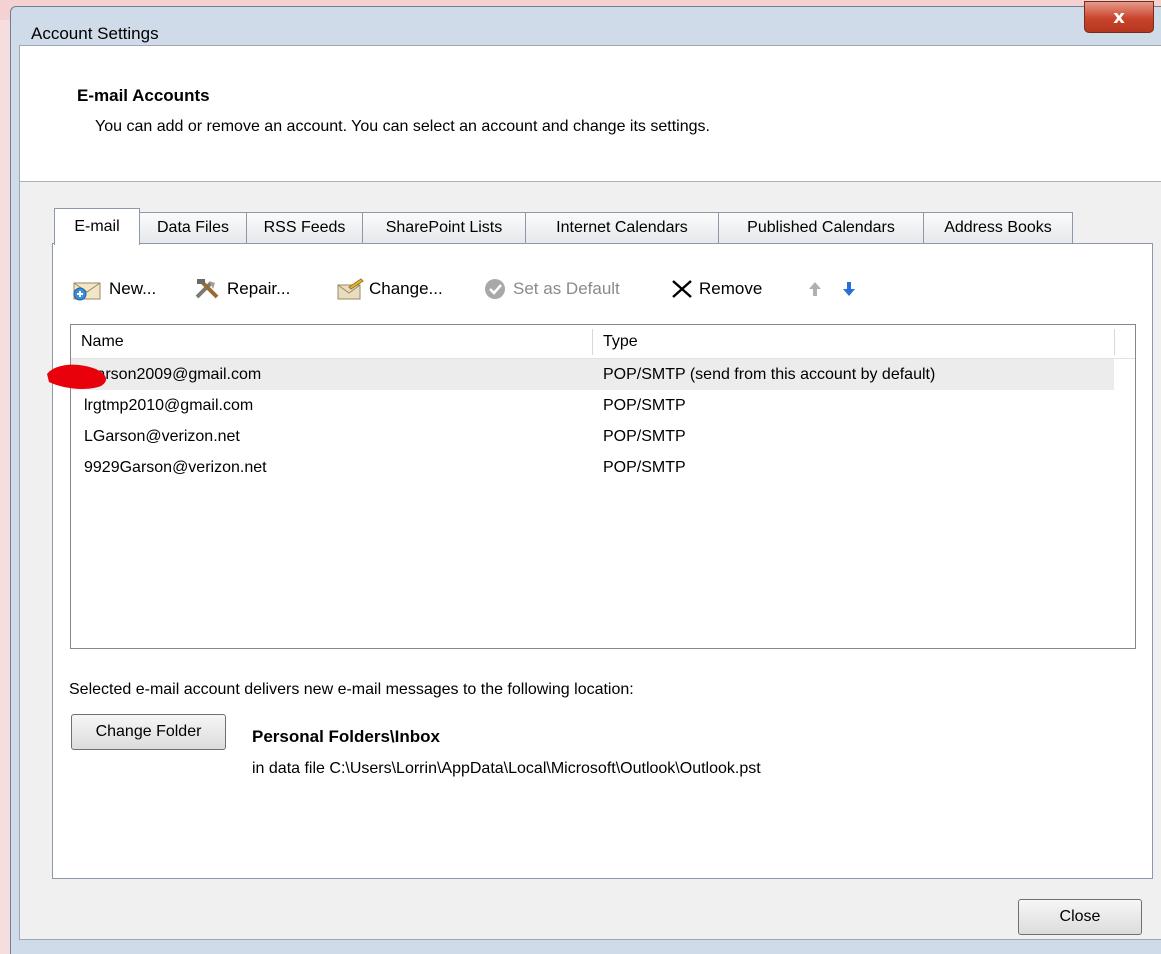 The width and height of the screenshot is (1161, 954). I want to click on set-as-default-button: Set as Default, so click(551, 289).